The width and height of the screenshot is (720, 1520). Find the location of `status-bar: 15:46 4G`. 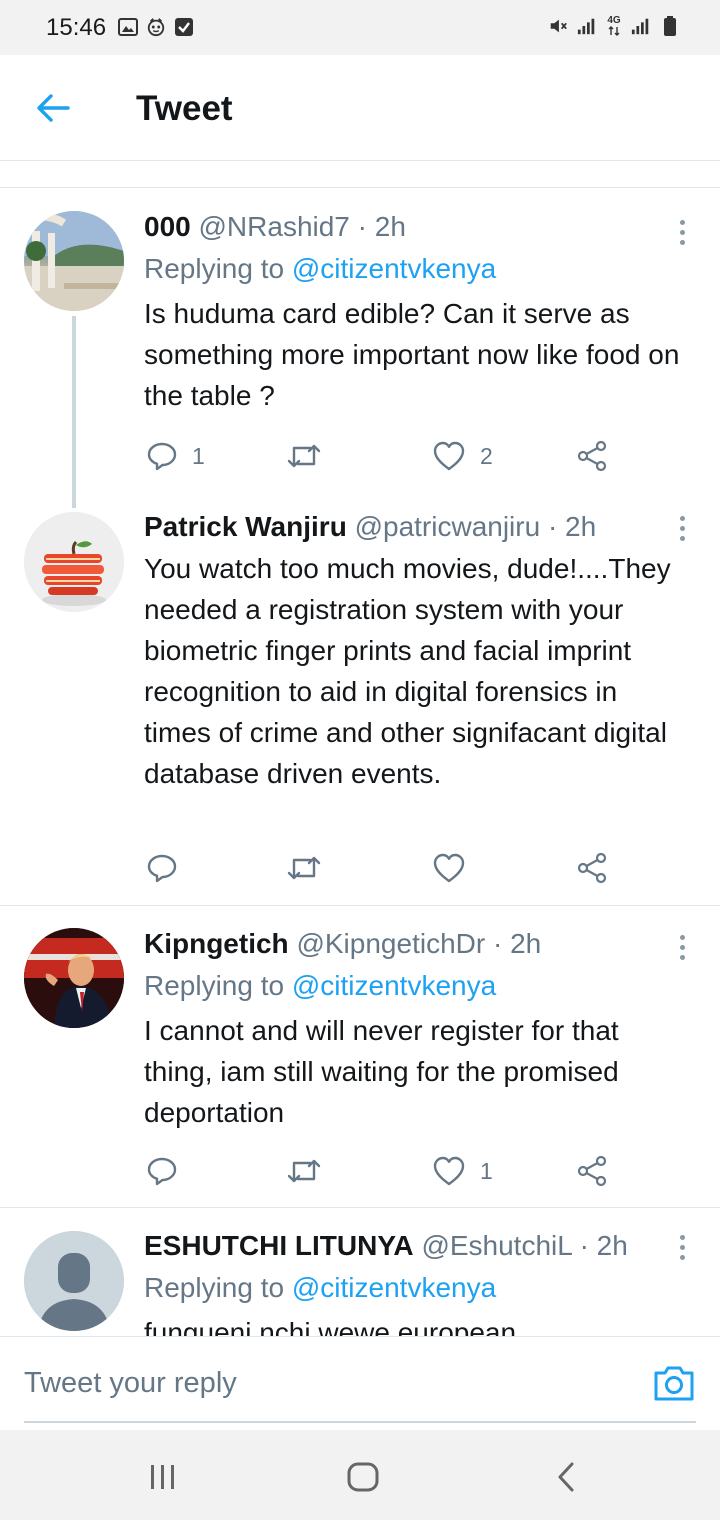

status-bar: 15:46 4G is located at coordinates (360, 27).